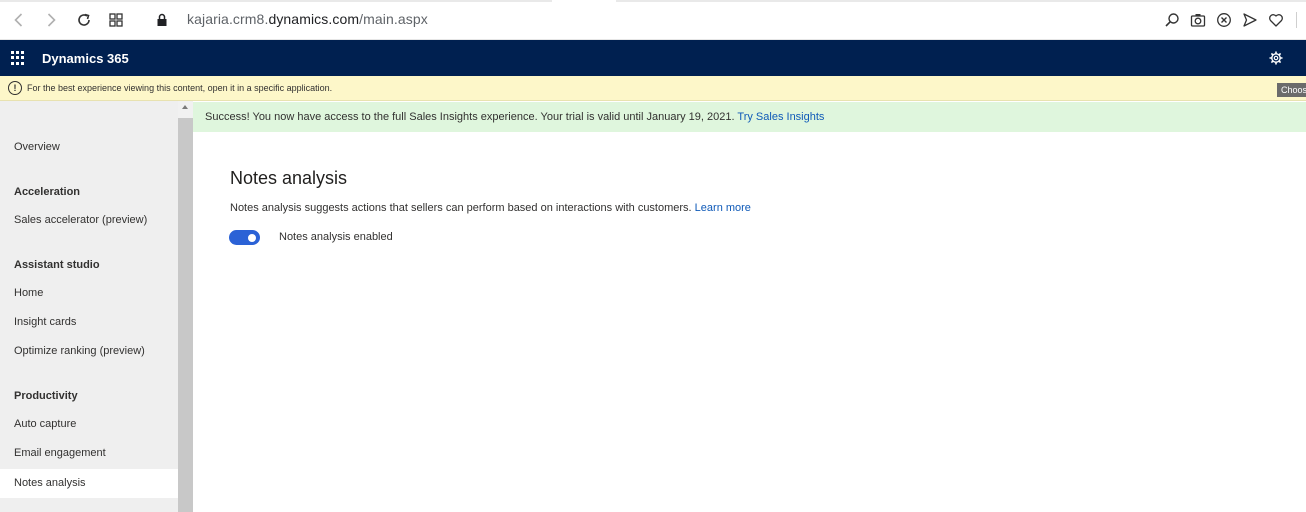 This screenshot has width=1306, height=512. Describe the element at coordinates (185, 107) in the screenshot. I see `scroll-up-arrow-icon` at that location.